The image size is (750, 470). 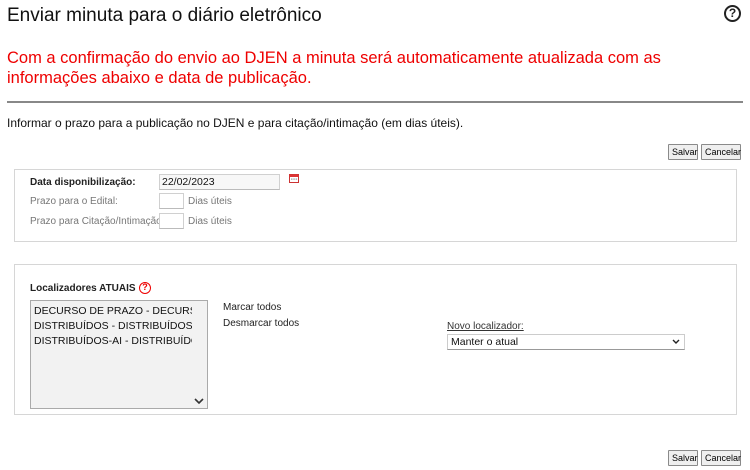 I want to click on prazo-citacao-label: Prazo para Citação/Intimação:, so click(x=95, y=221).